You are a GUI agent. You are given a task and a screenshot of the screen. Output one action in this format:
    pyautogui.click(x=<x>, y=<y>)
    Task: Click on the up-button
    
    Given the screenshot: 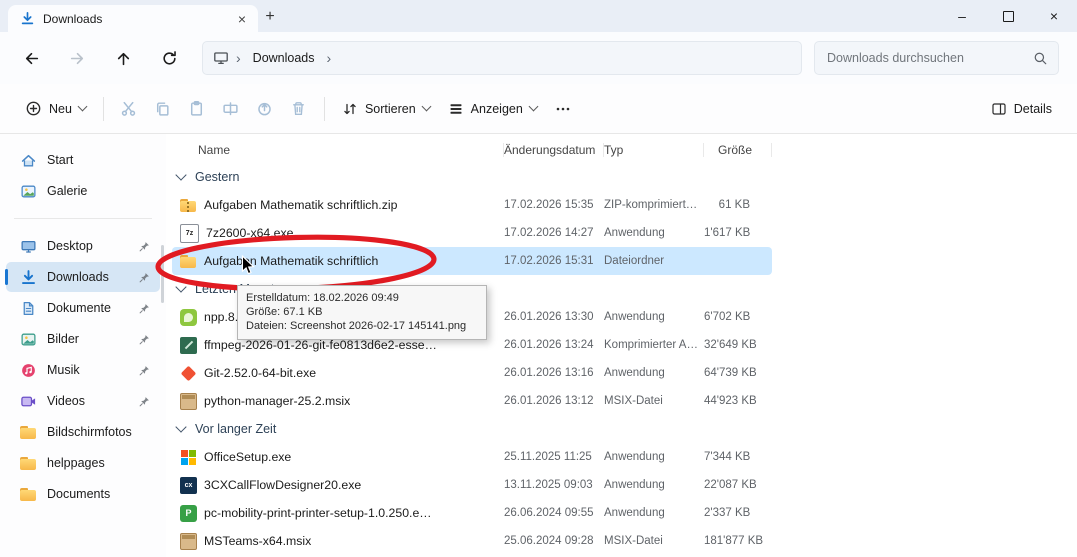 What is the action you would take?
    pyautogui.click(x=123, y=58)
    